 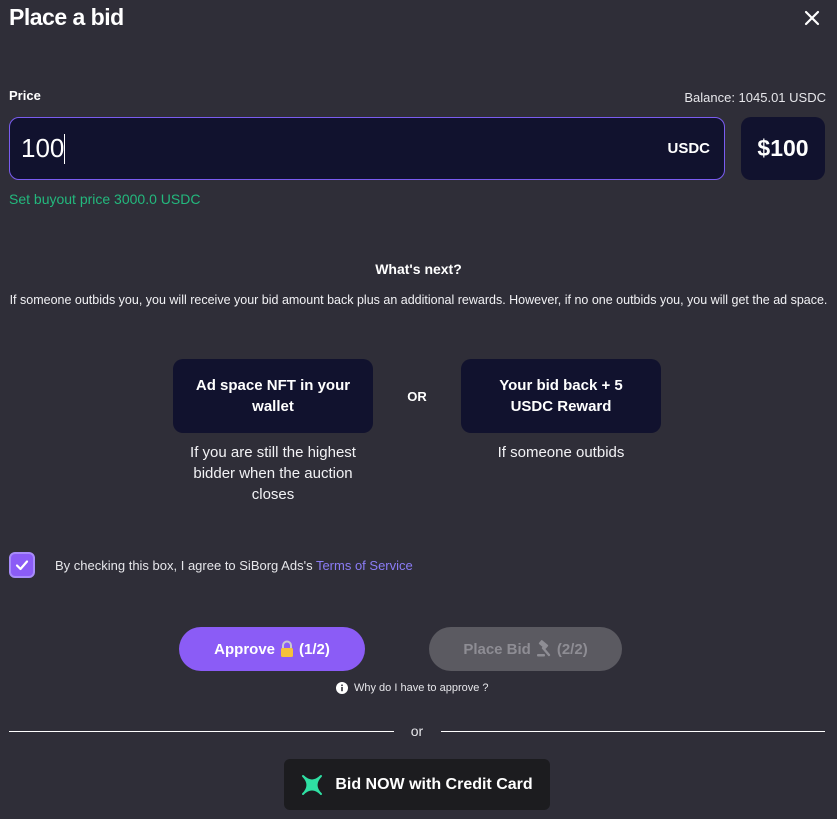 What do you see at coordinates (342, 688) in the screenshot?
I see `info-icon` at bounding box center [342, 688].